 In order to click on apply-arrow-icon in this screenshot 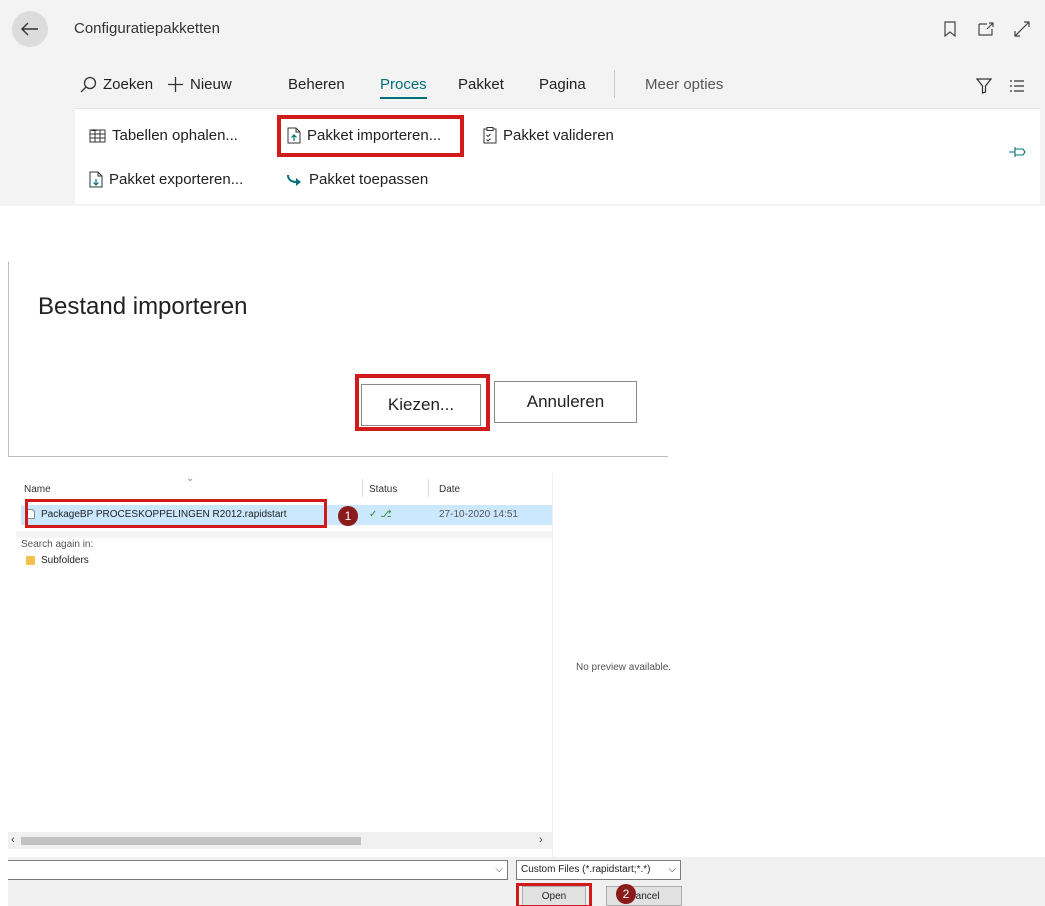, I will do `click(294, 180)`.